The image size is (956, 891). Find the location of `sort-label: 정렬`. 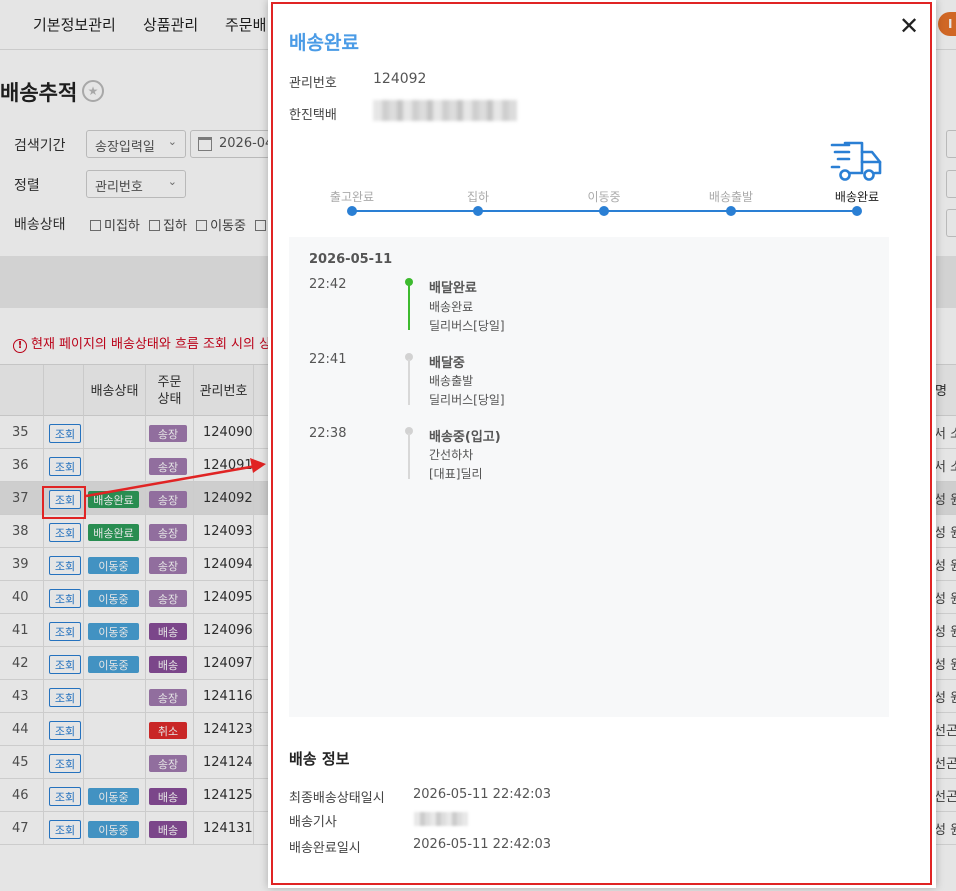

sort-label: 정렬 is located at coordinates (27, 186).